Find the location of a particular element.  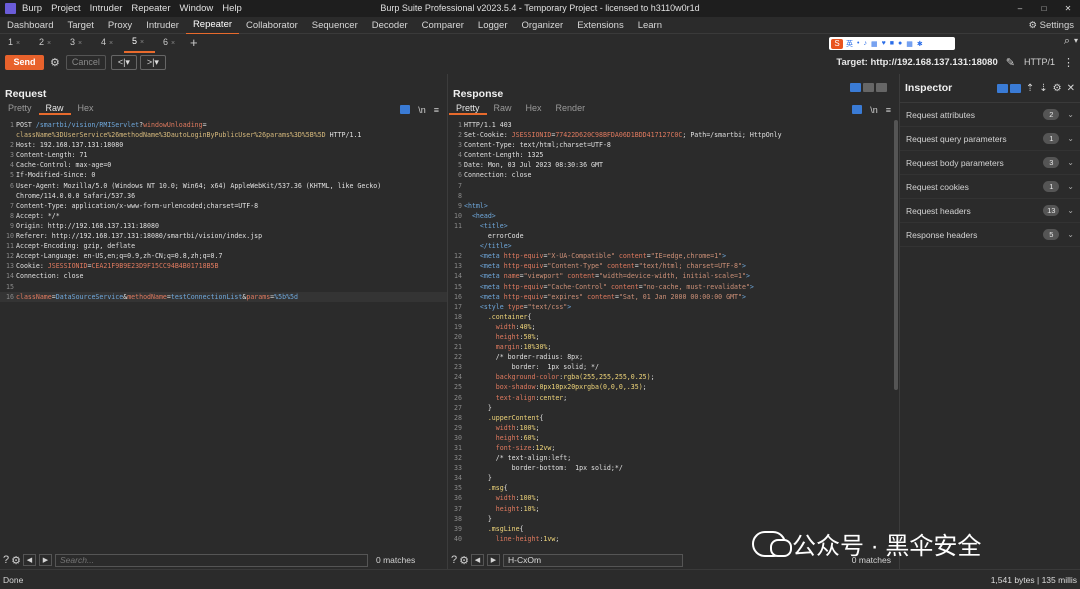

expand-all-icon: ⇣ is located at coordinates (1043, 88).